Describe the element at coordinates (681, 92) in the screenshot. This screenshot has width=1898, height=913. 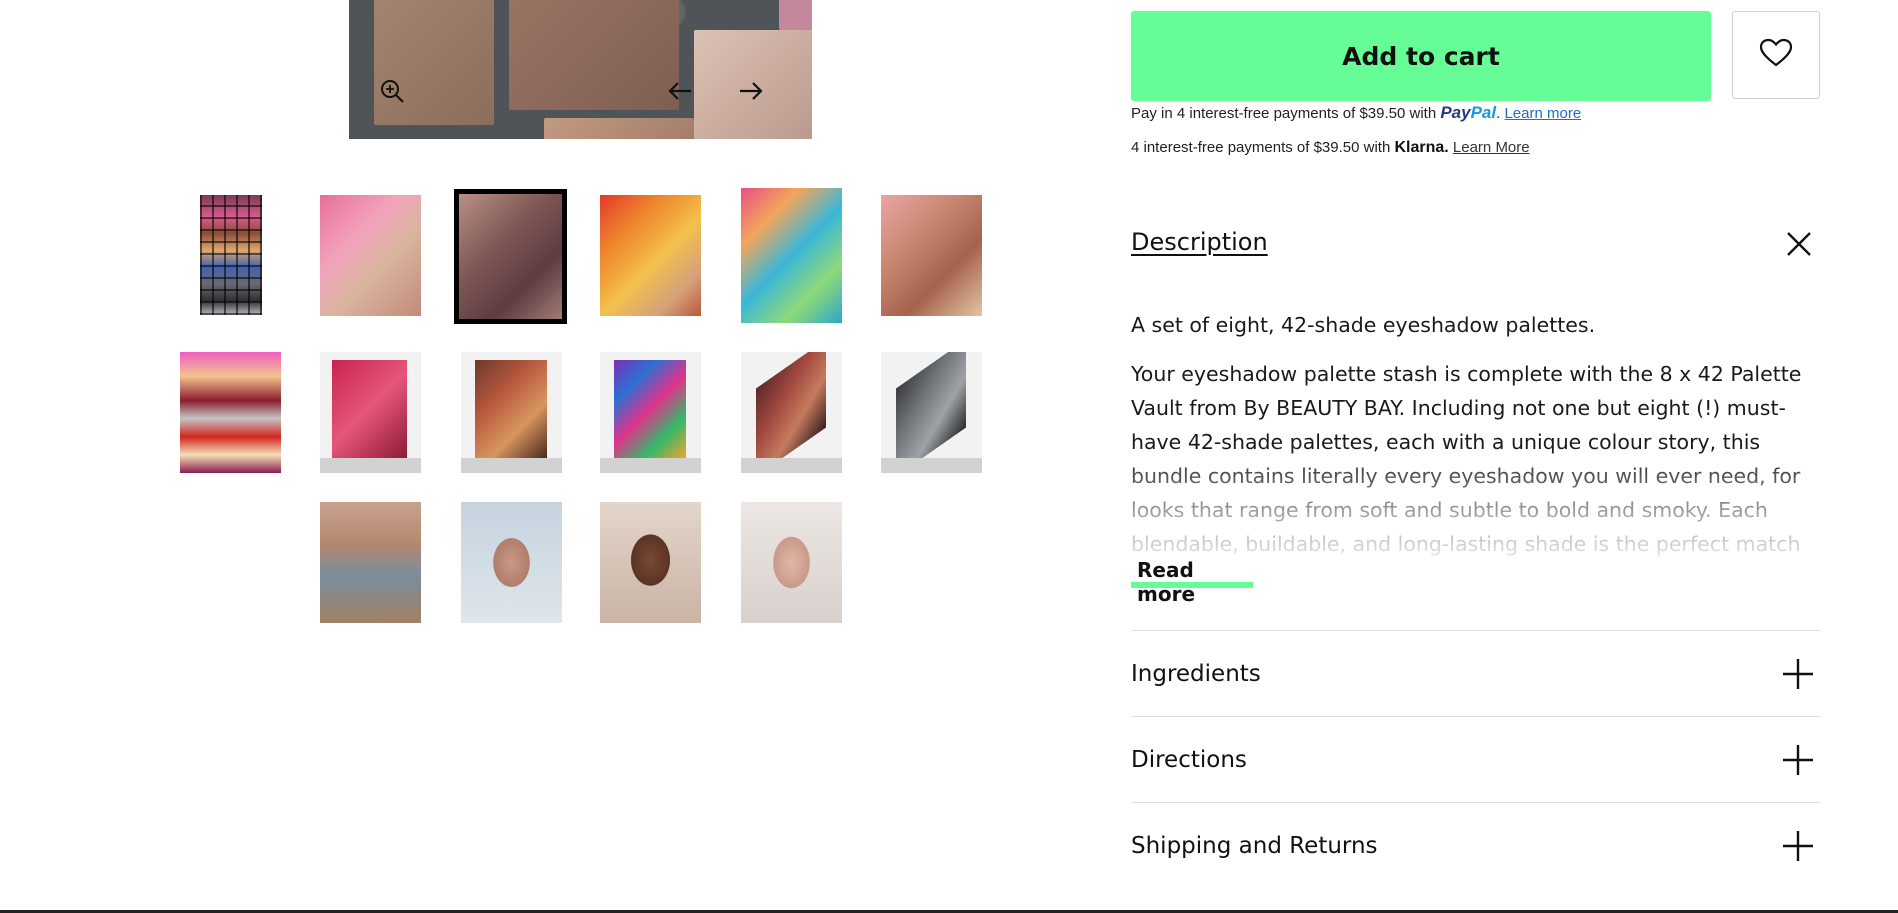
I see `arrow-left-icon` at that location.